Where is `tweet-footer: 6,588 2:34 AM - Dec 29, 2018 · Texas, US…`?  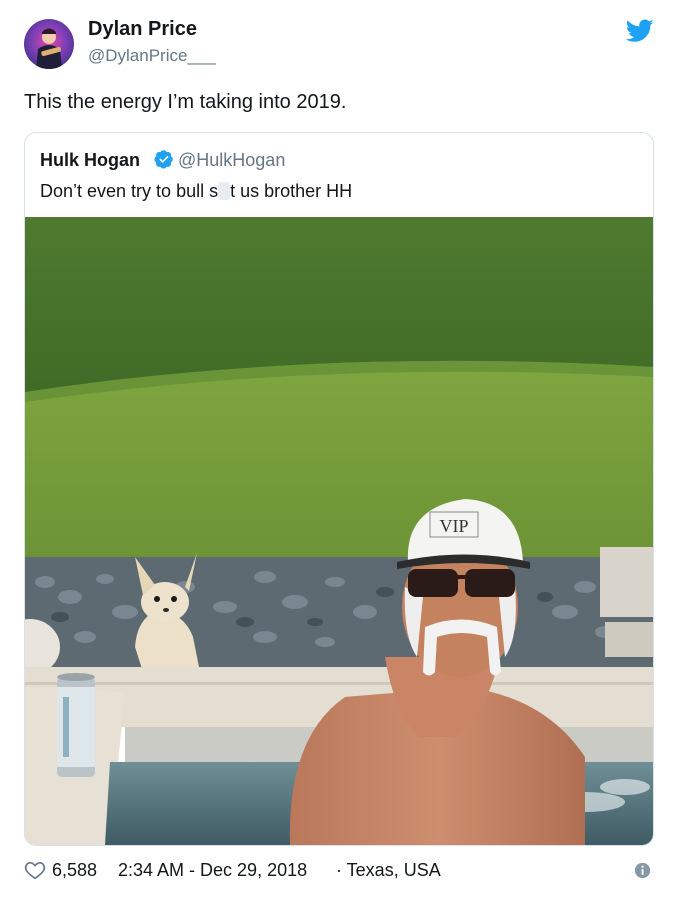 tweet-footer: 6,588 2:34 AM - Dec 29, 2018 · Texas, US… is located at coordinates (338, 870).